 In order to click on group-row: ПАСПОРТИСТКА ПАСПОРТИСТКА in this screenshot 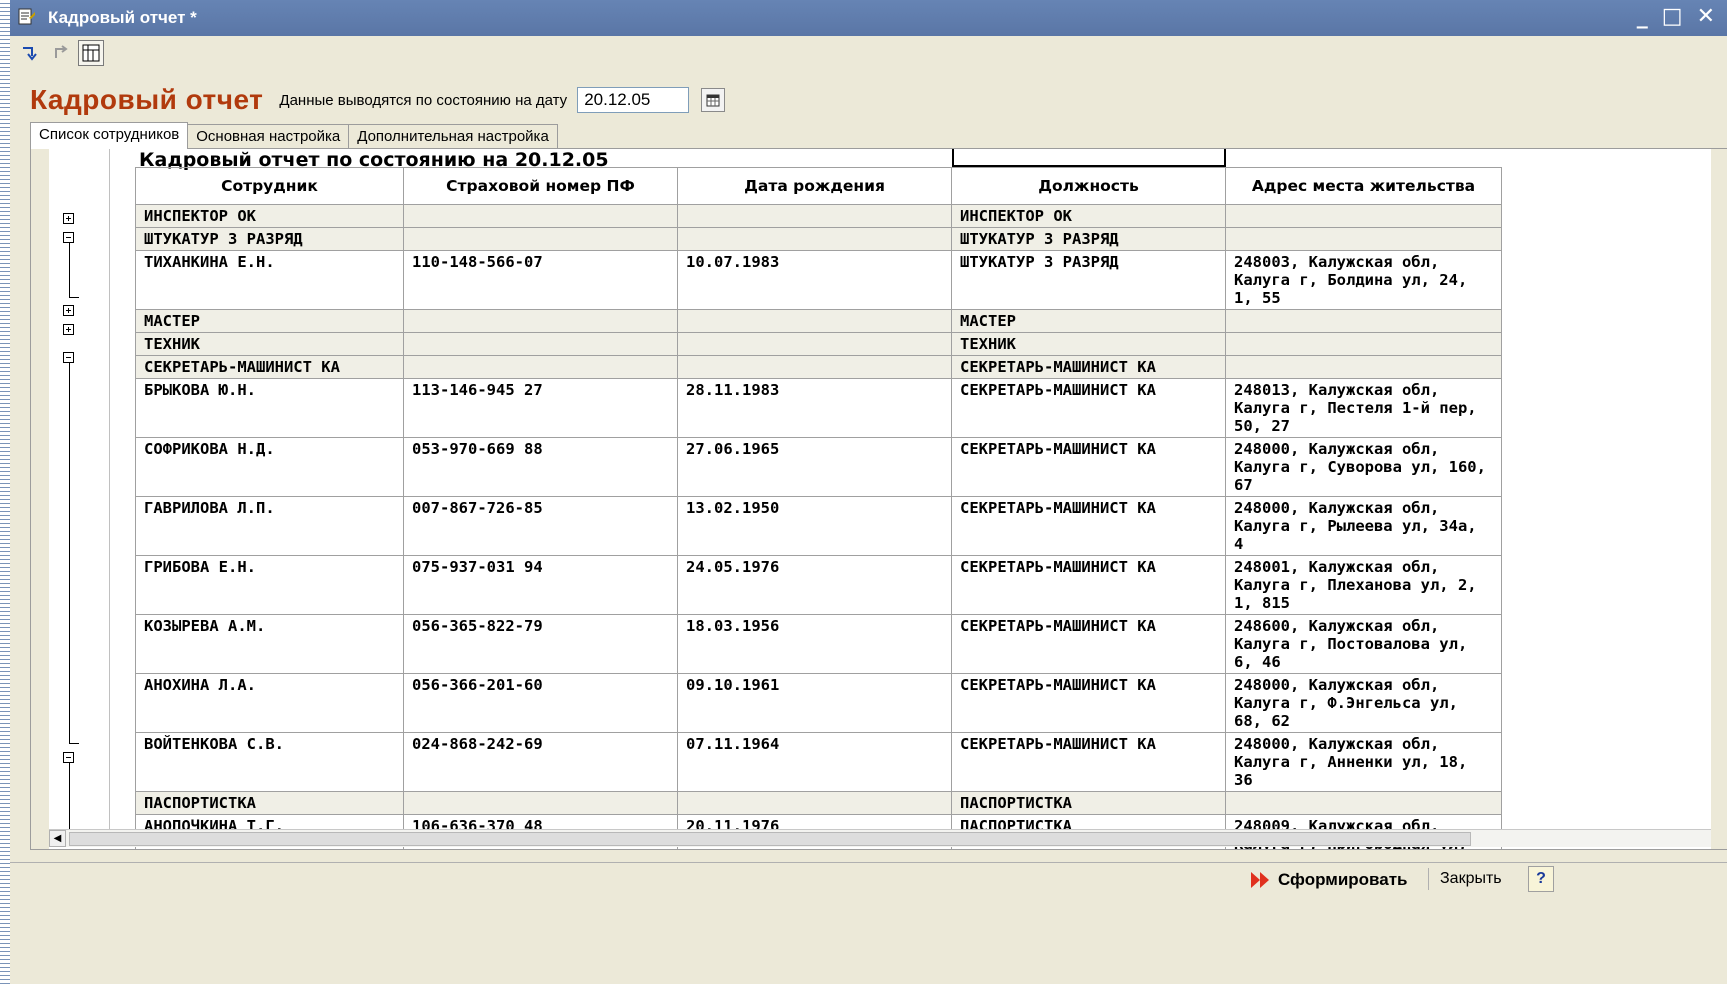, I will do `click(818, 803)`.